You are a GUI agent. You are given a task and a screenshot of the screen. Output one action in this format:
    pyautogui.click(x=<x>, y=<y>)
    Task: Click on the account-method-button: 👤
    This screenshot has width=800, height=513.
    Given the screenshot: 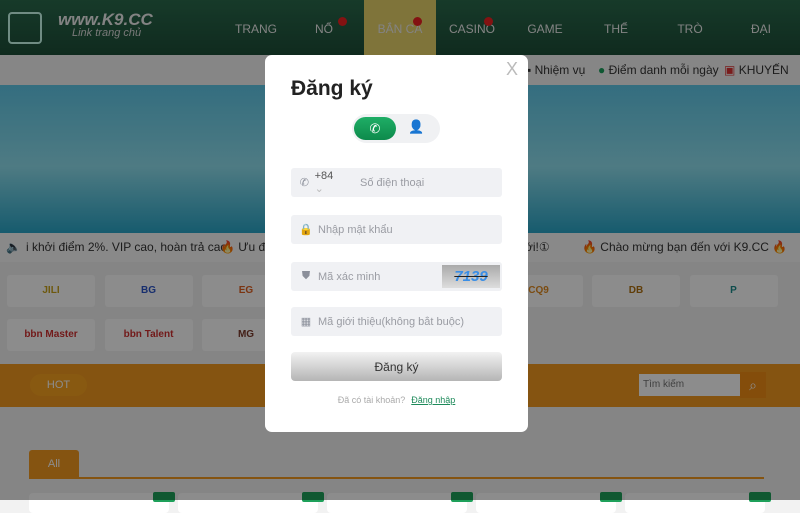 What is the action you would take?
    pyautogui.click(x=416, y=127)
    